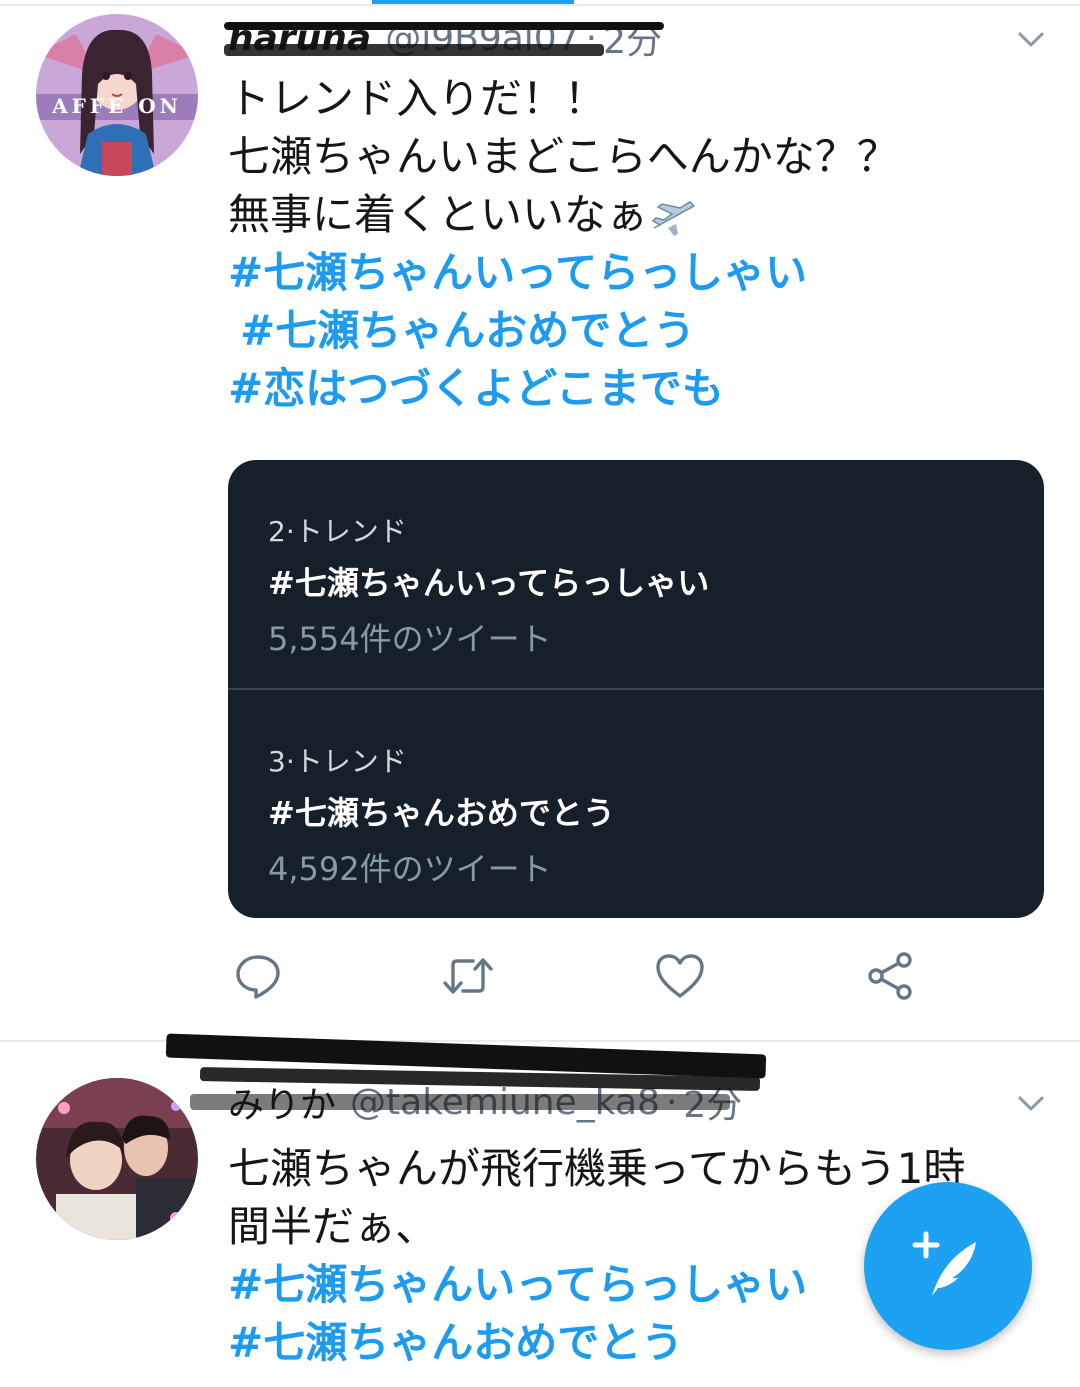 The height and width of the screenshot is (1387, 1080). I want to click on retweet-button, so click(468, 976).